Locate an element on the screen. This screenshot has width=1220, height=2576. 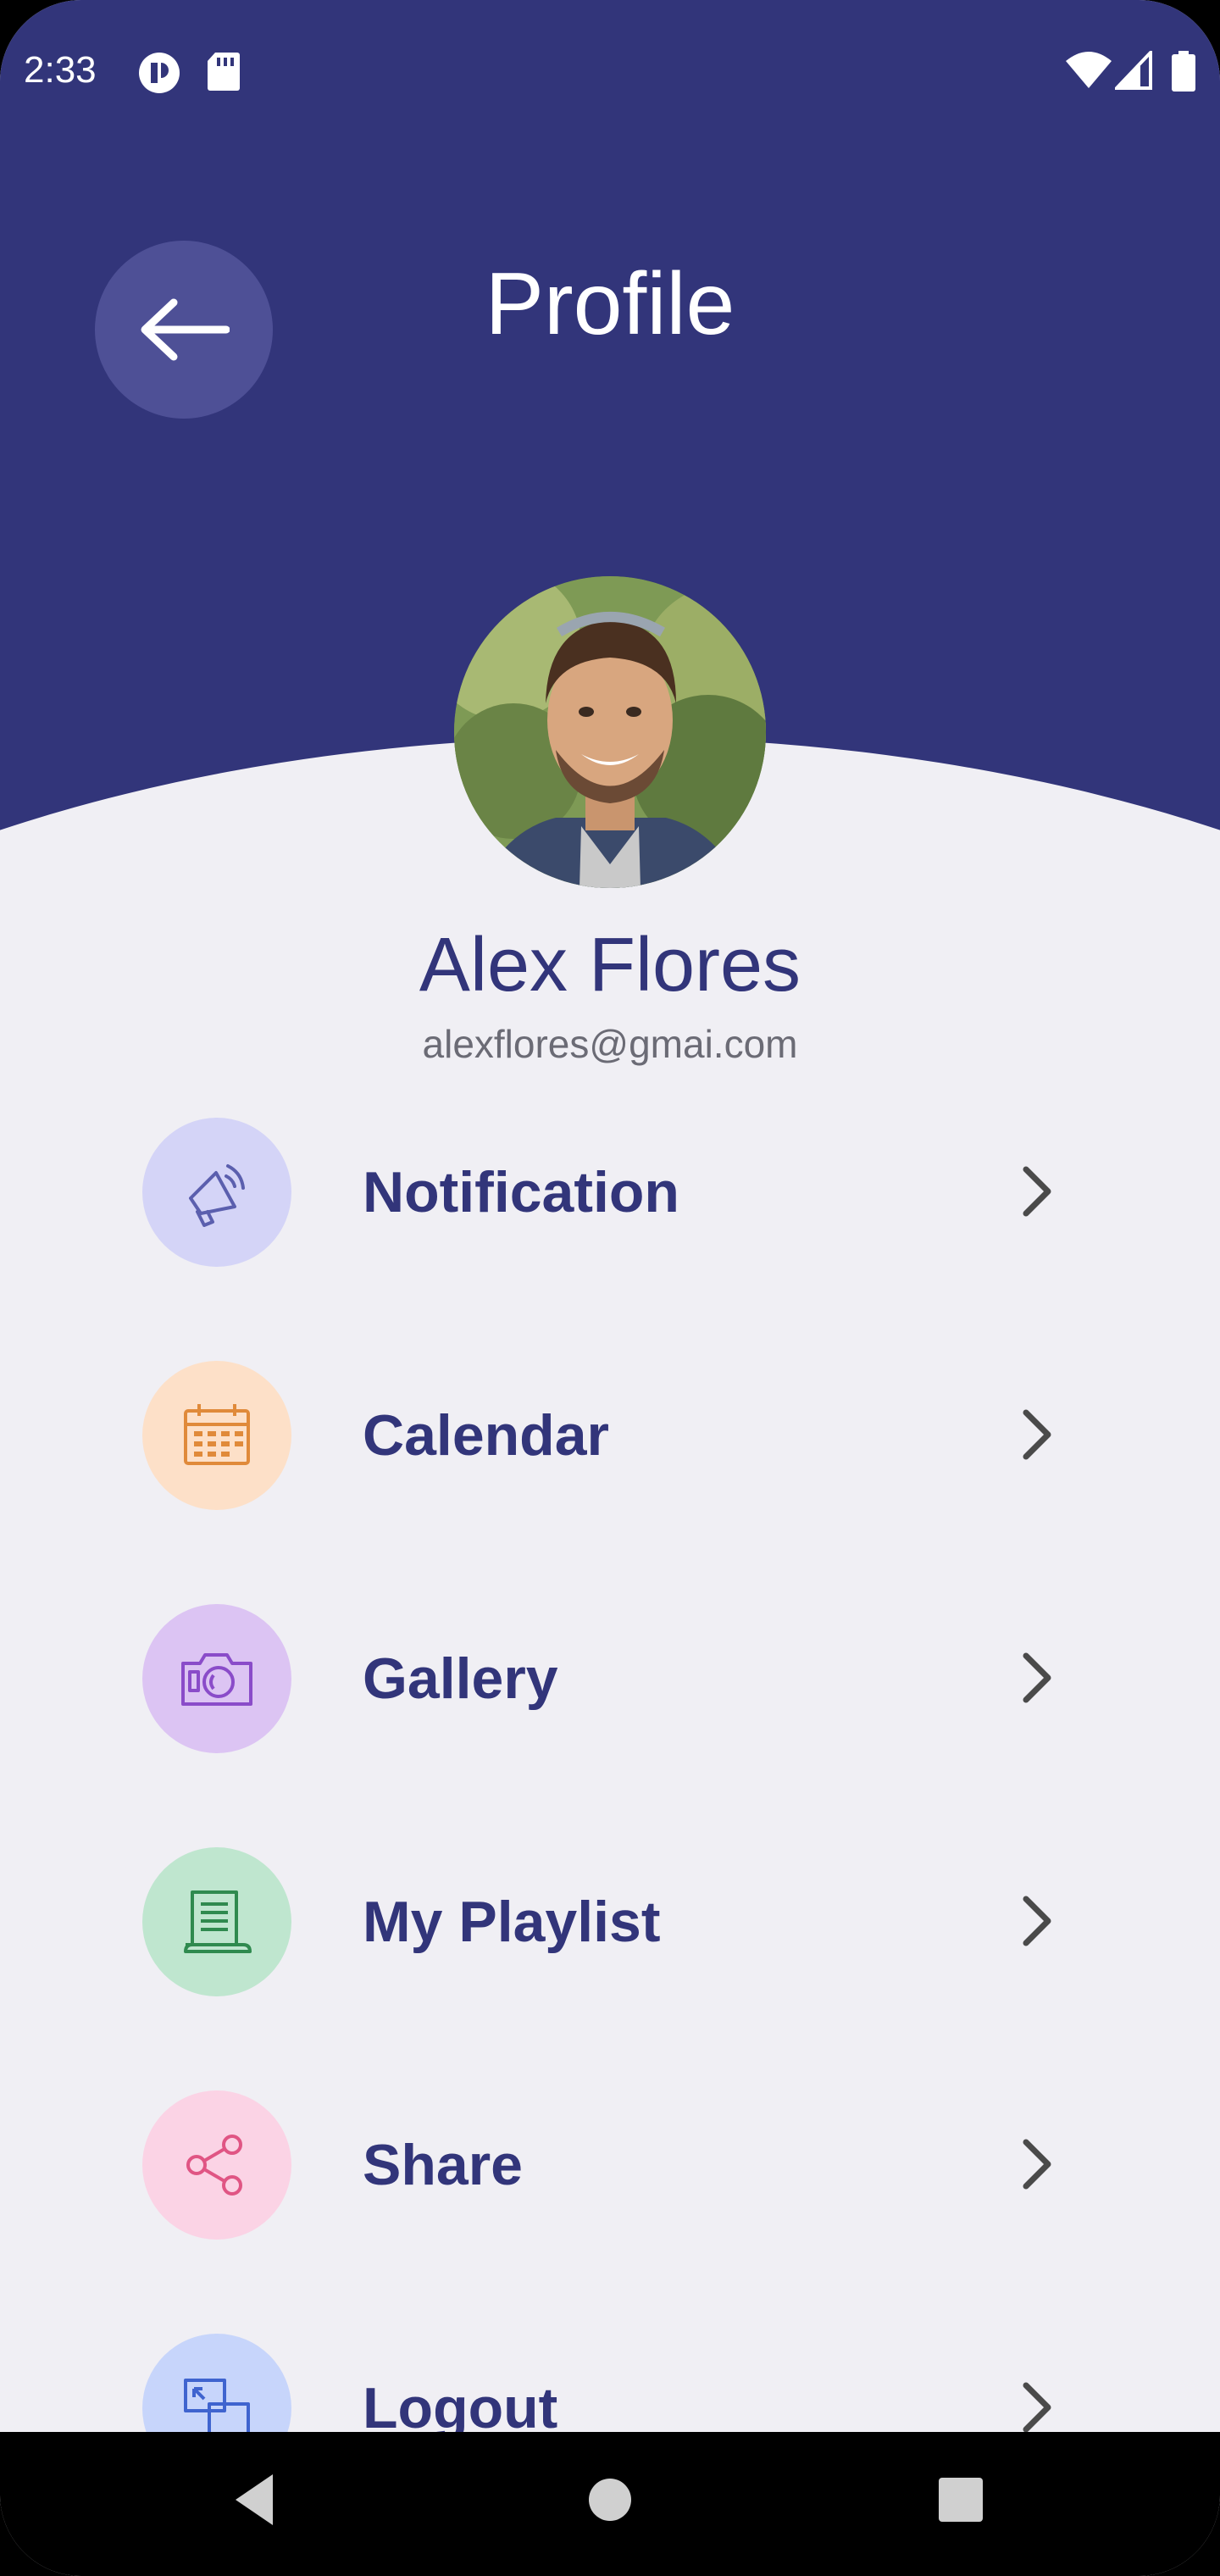
menu-item-label: Gallery is located at coordinates (460, 1678).